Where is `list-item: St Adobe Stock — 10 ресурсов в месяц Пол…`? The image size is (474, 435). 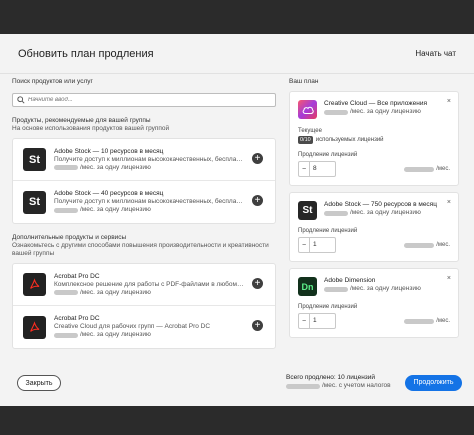 list-item: St Adobe Stock — 10 ресурсов в месяц Пол… is located at coordinates (144, 160).